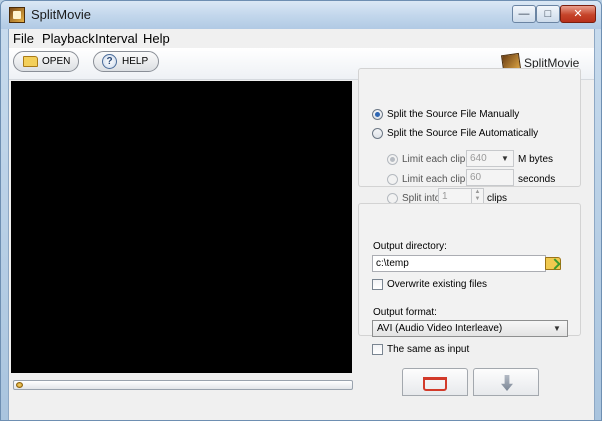 Image resolution: width=602 pixels, height=421 pixels. What do you see at coordinates (377, 284) in the screenshot?
I see `overwrite-checkbox` at bounding box center [377, 284].